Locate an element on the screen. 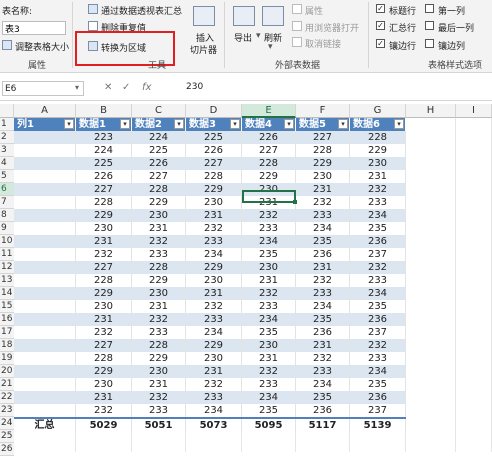 This screenshot has width=492, height=456. enter-icon: ✓ is located at coordinates (126, 87).